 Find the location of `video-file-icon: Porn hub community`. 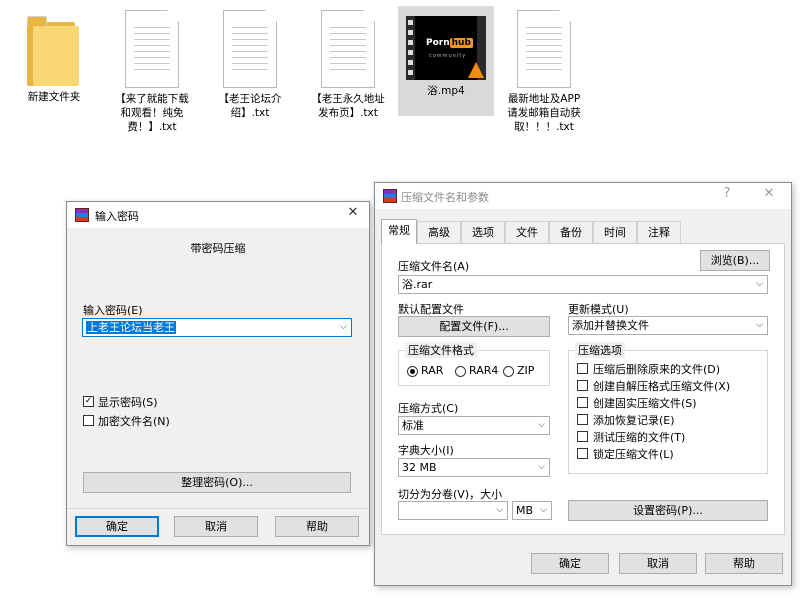

video-file-icon: Porn hub community is located at coordinates (446, 48).